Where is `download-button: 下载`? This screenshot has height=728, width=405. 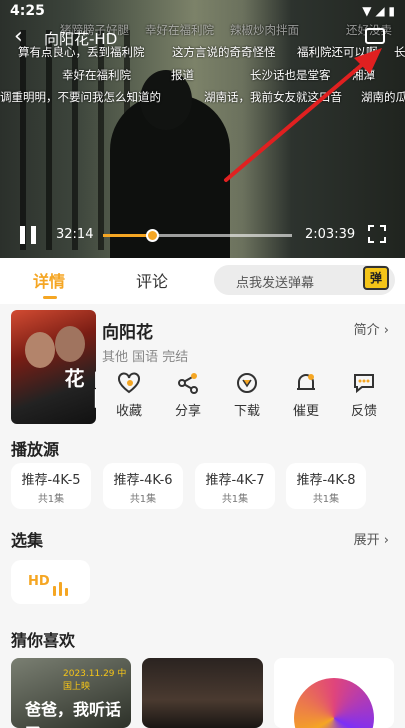 download-button: 下载 is located at coordinates (247, 395).